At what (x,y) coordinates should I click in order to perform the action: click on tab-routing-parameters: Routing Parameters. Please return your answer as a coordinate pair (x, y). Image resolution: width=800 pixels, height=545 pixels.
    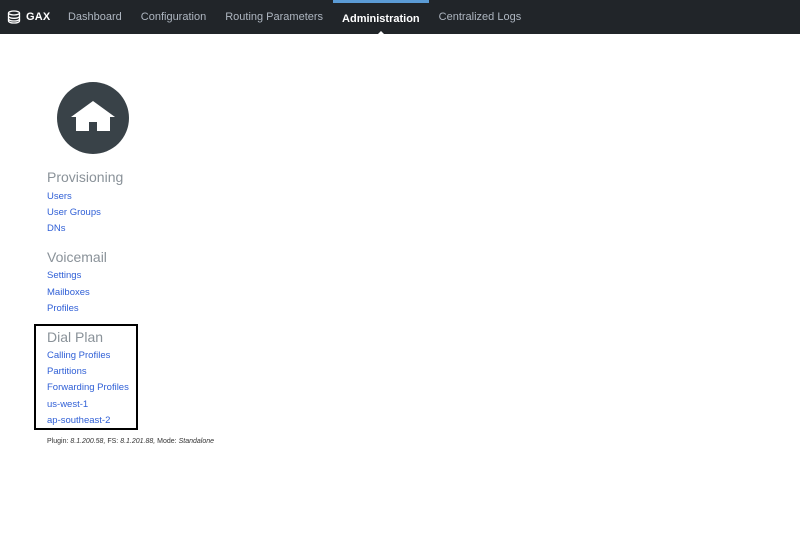
    Looking at the image, I should click on (274, 17).